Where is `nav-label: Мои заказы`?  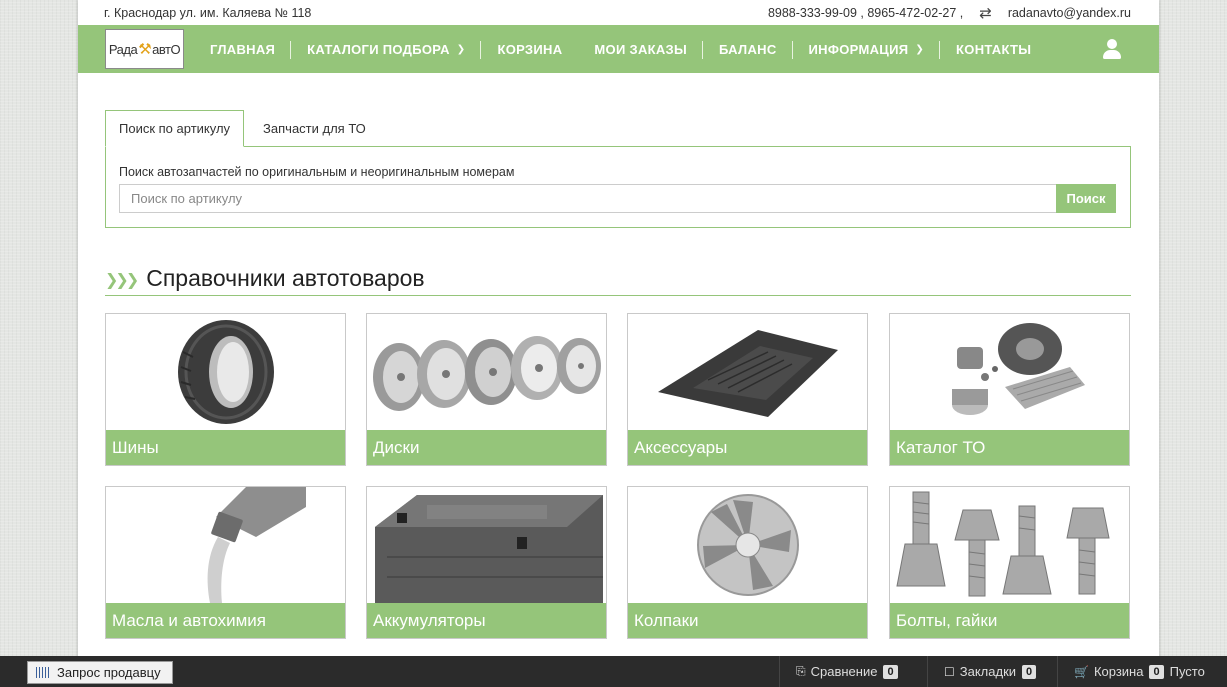
nav-label: Мои заказы is located at coordinates (641, 49).